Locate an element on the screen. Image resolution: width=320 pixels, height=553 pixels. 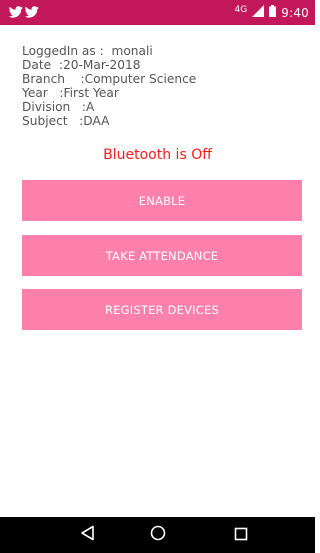
session-branch: Branch :Computer Science is located at coordinates (109, 79).